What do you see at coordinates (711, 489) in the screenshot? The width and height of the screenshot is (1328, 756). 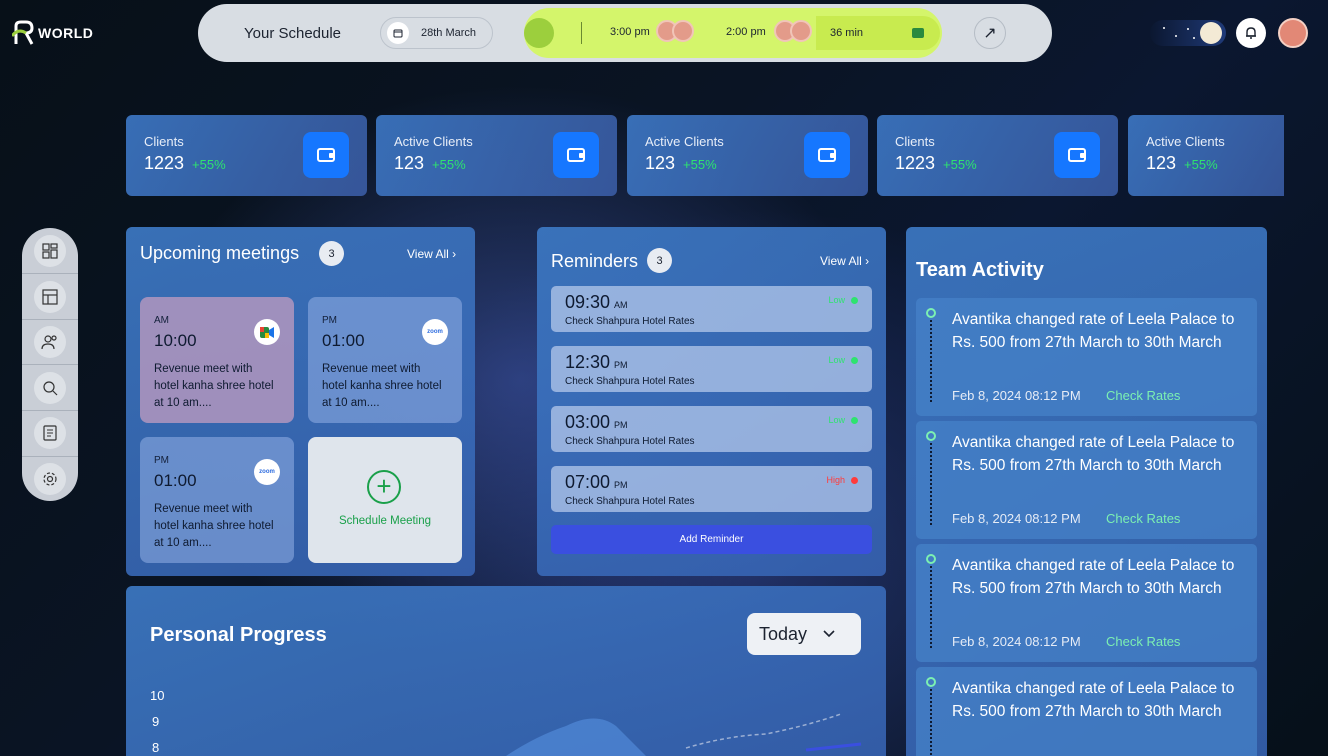 I see `reminder-item: 07:00 PM Check Shahpura Hotel Rates High` at bounding box center [711, 489].